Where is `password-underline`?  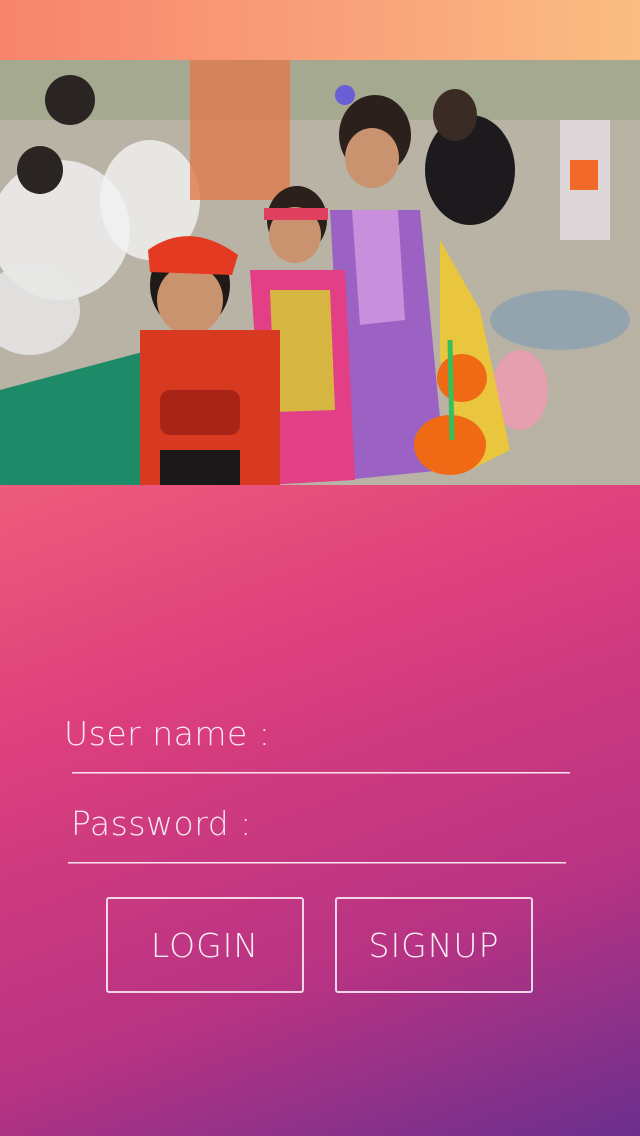
password-underline is located at coordinates (317, 862).